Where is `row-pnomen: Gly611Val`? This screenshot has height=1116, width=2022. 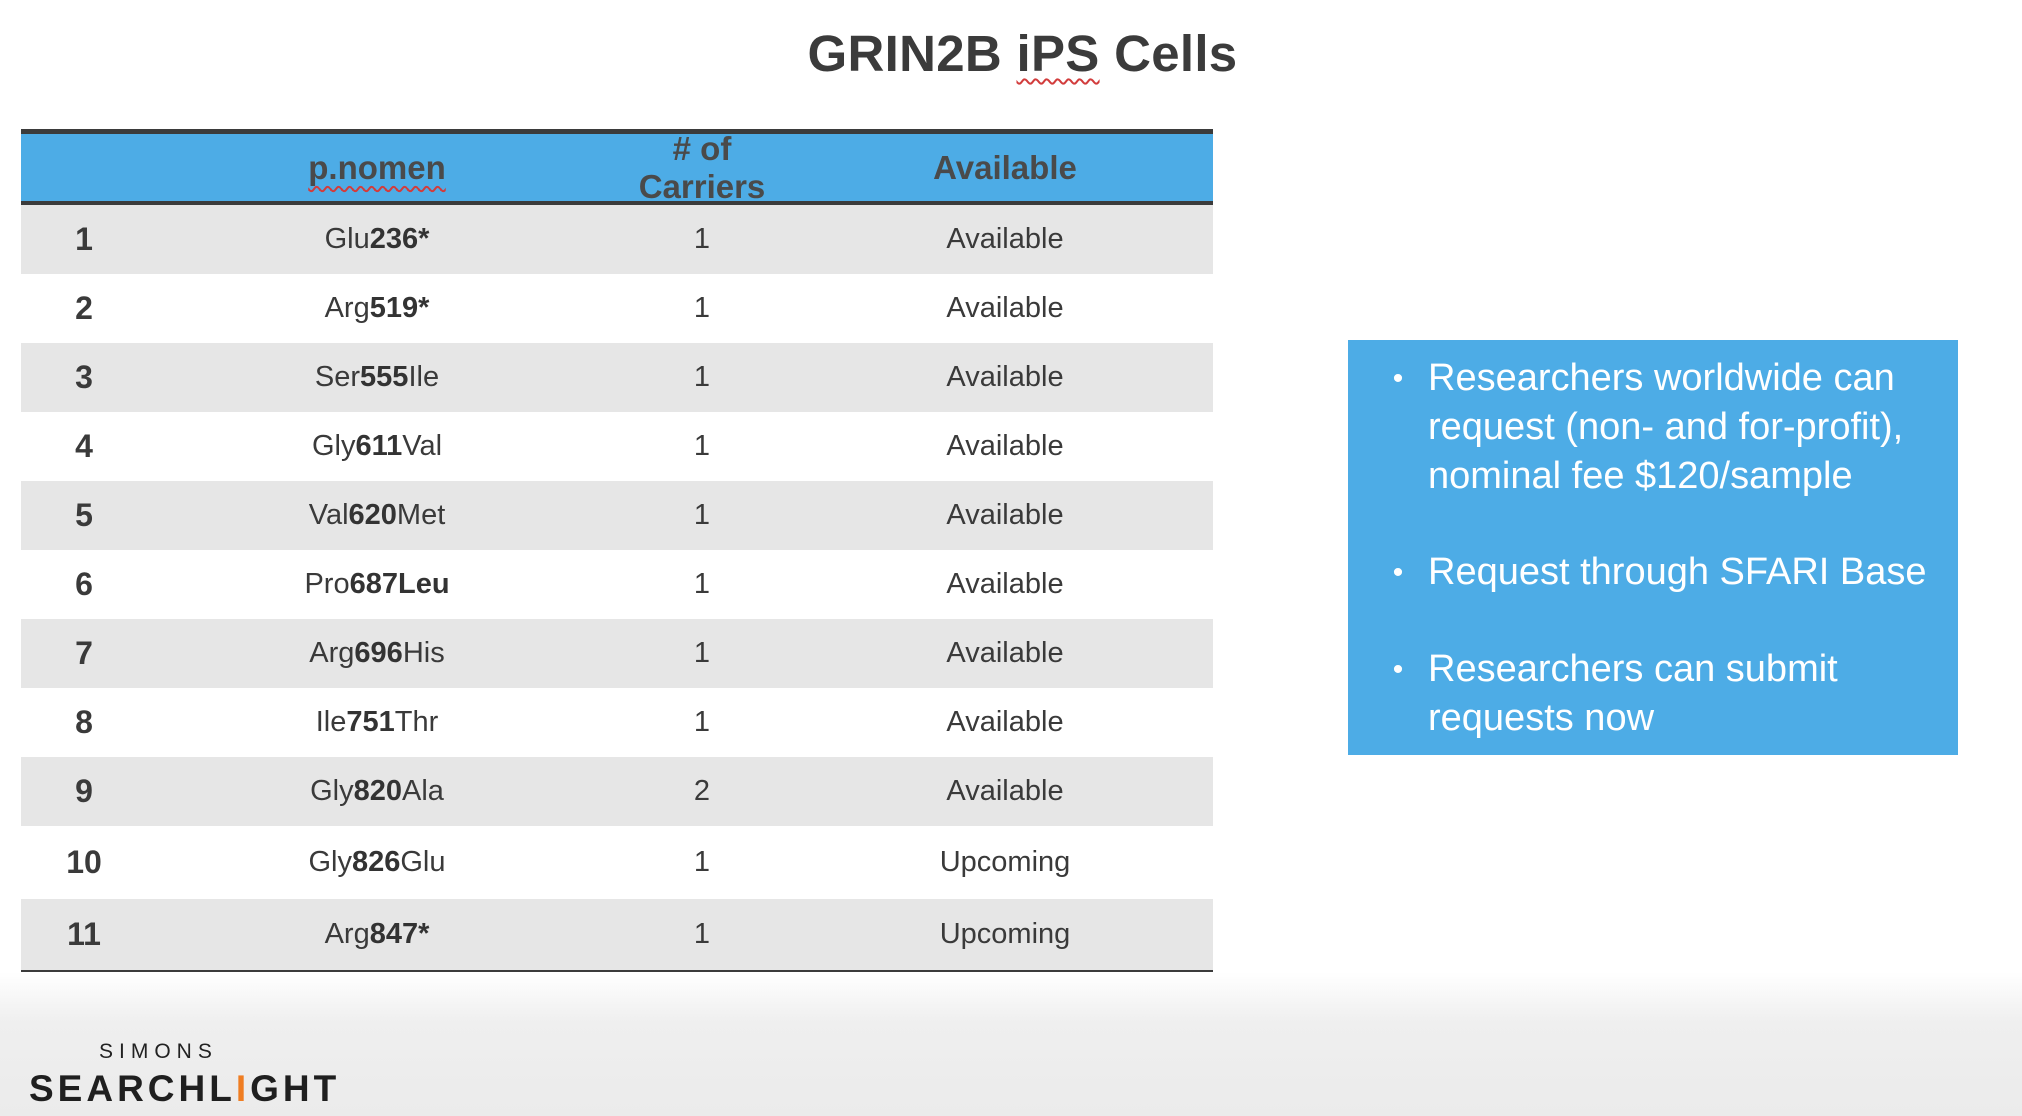 row-pnomen: Gly611Val is located at coordinates (377, 446).